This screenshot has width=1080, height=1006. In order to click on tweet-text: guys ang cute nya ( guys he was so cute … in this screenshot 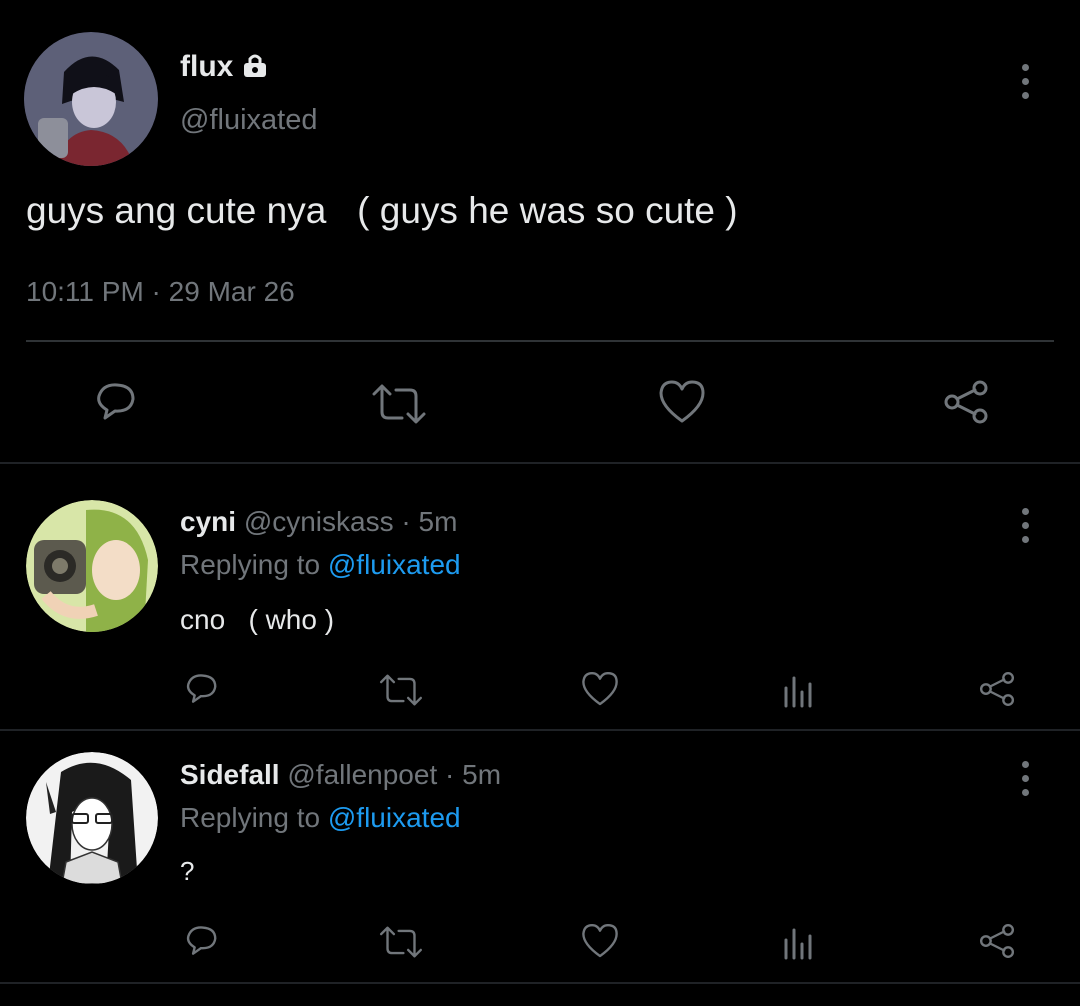, I will do `click(382, 210)`.